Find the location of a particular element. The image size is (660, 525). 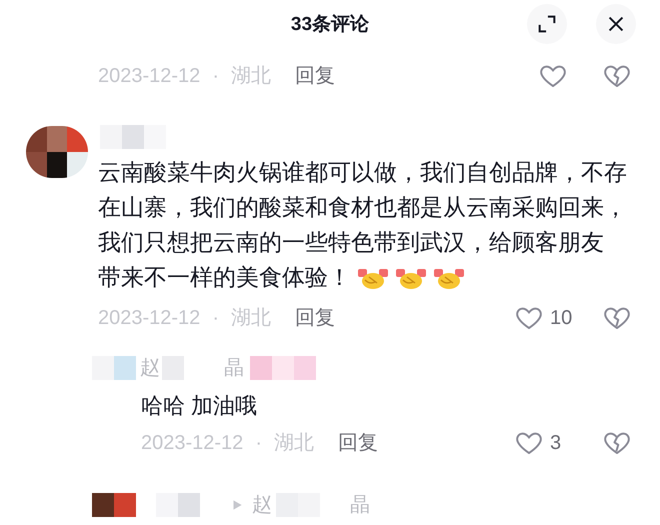

like-count: 3 is located at coordinates (556, 443).